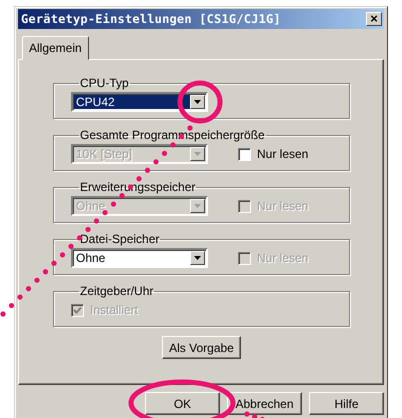 This screenshot has width=402, height=418. What do you see at coordinates (182, 403) in the screenshot?
I see `dialog-button: OK` at bounding box center [182, 403].